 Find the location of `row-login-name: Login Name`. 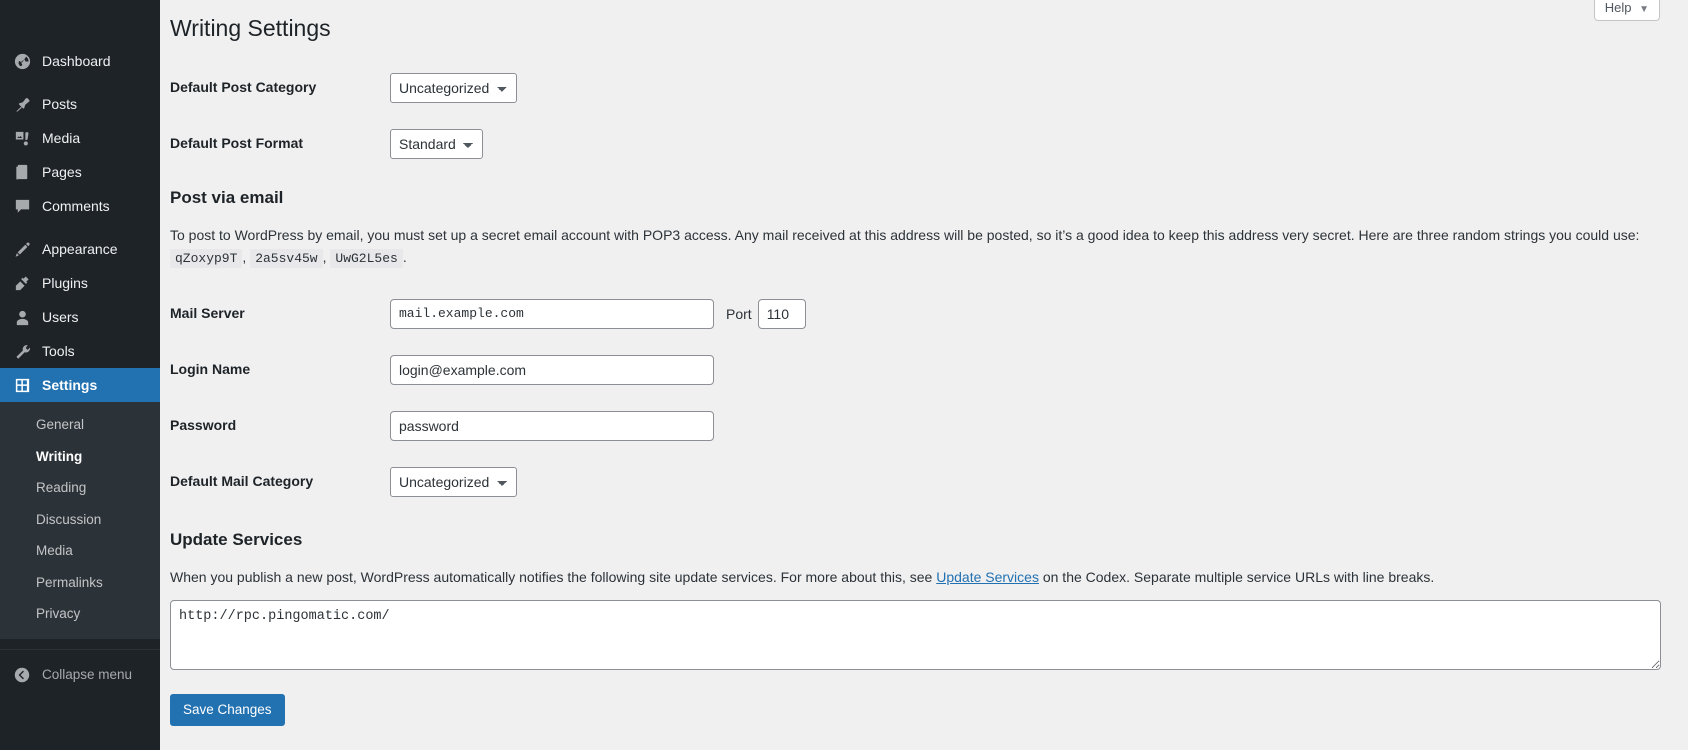

row-login-name: Login Name is located at coordinates (920, 370).